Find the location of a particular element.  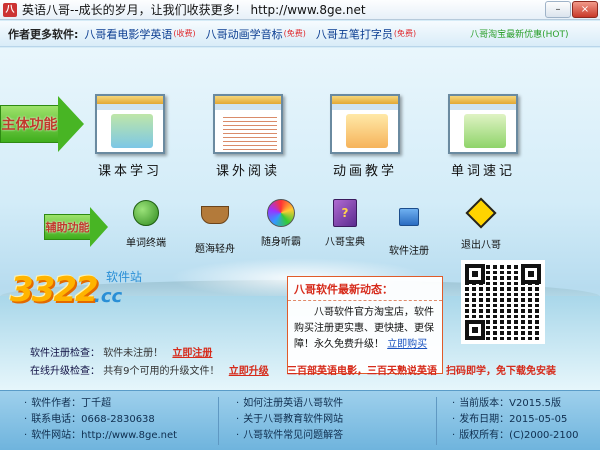

tool-question-boat: 题海轻舟 is located at coordinates (215, 226).